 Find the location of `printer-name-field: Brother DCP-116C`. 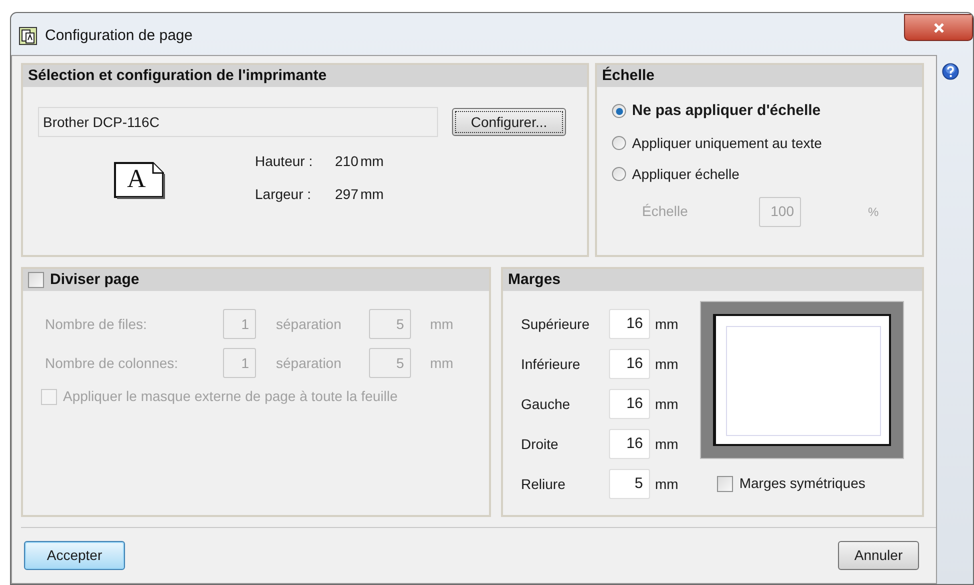

printer-name-field: Brother DCP-116C is located at coordinates (238, 122).